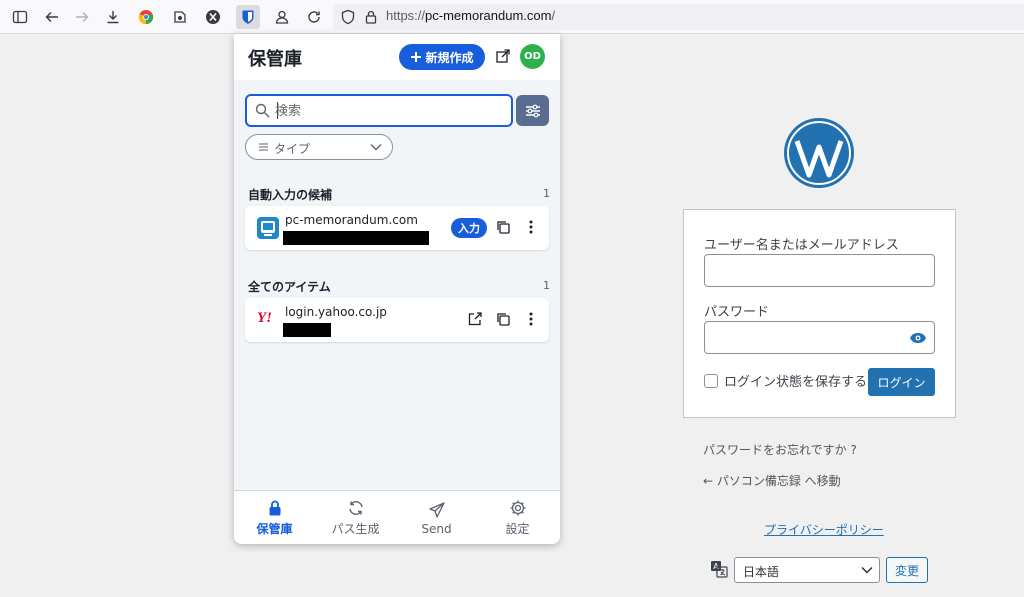 This screenshot has height=597, width=1024. Describe the element at coordinates (397, 57) in the screenshot. I see `popup-header: 保管庫 新規作成 OD` at that location.